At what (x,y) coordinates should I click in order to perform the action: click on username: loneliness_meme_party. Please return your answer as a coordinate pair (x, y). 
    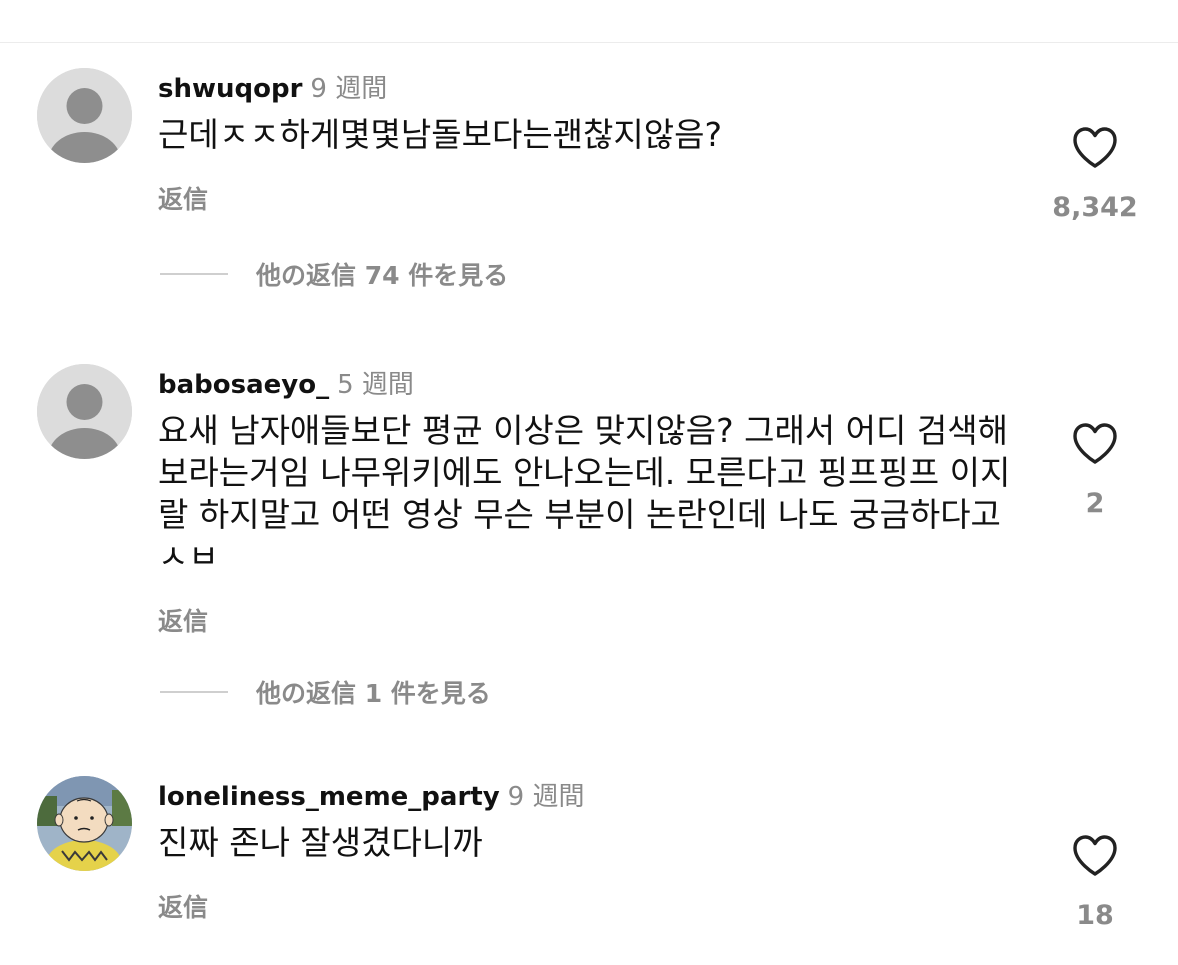
    Looking at the image, I should click on (329, 797).